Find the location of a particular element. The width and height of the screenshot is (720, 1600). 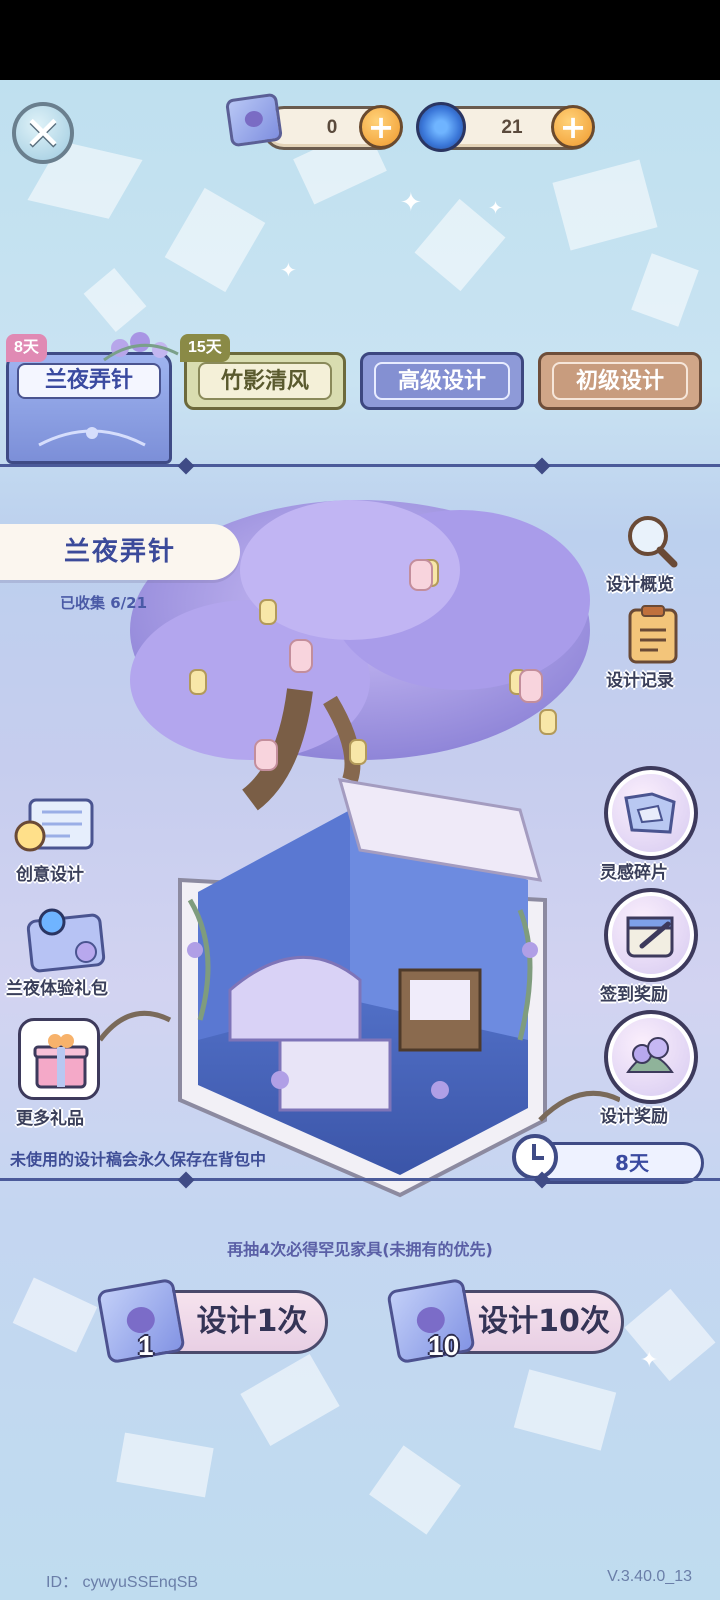

design-overview-button: 设计概览 is located at coordinates (649, 553).